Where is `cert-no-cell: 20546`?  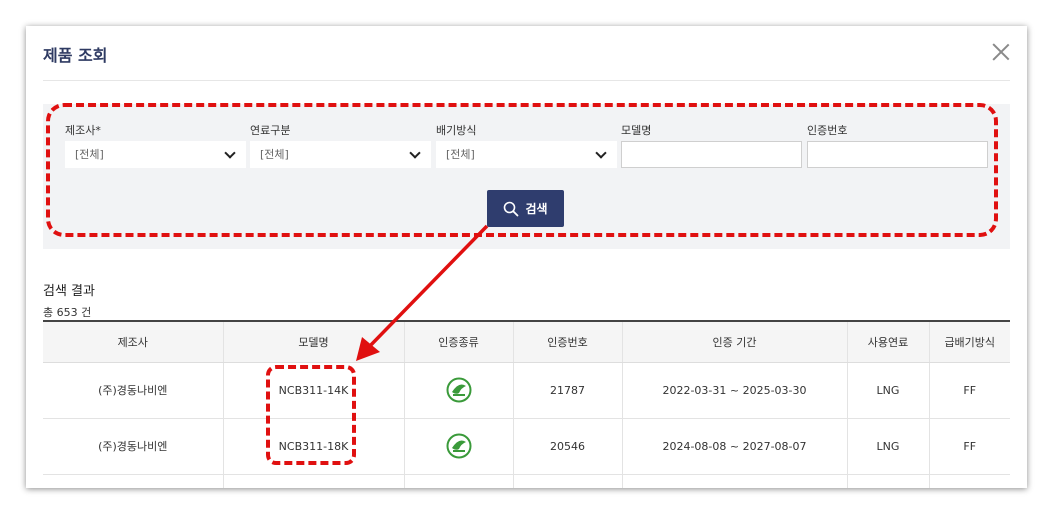 cert-no-cell: 20546 is located at coordinates (567, 446).